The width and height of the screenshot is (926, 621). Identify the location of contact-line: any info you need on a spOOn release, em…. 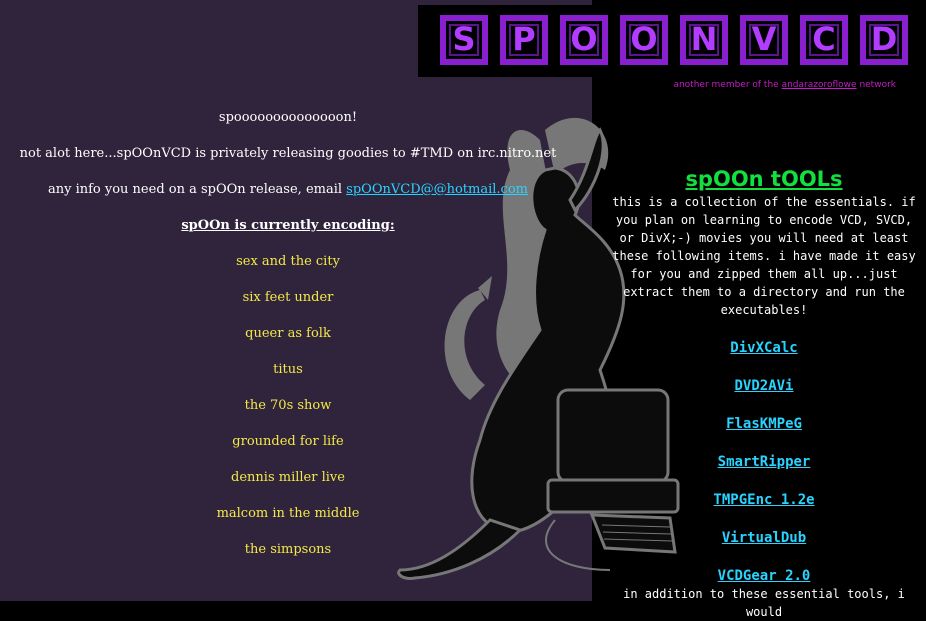
(288, 198).